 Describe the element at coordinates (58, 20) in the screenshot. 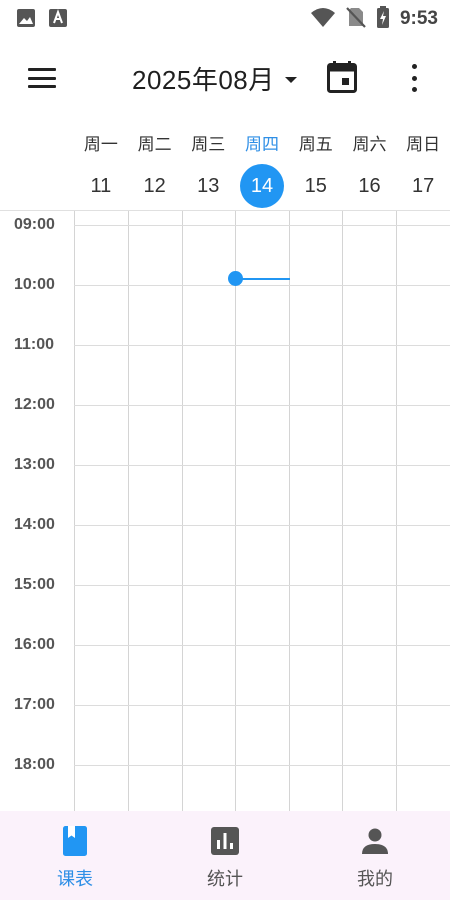

I see `font-download-icon` at that location.